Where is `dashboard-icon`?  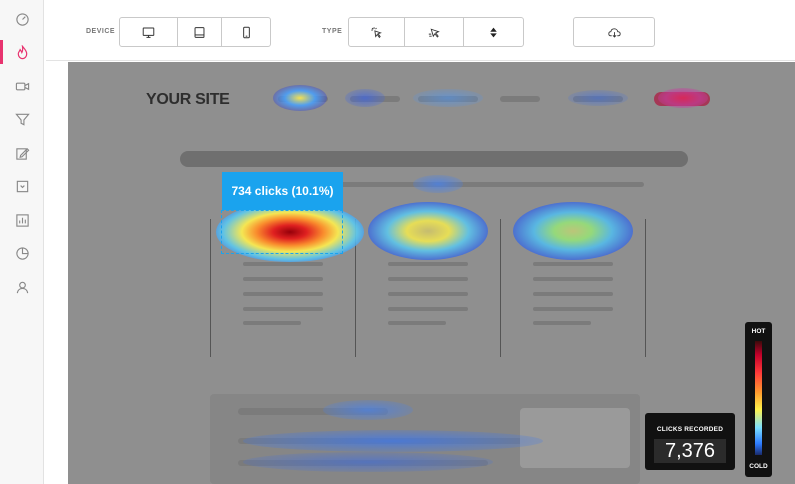 dashboard-icon is located at coordinates (22, 19).